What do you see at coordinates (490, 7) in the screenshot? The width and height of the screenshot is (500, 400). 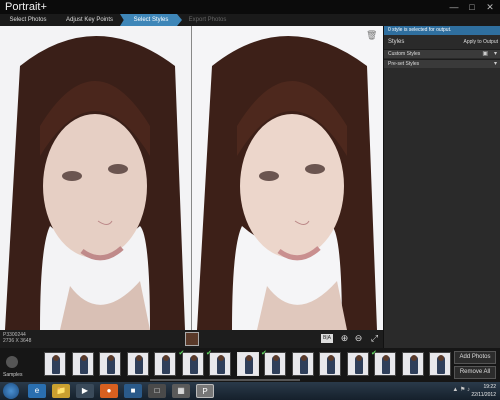 I see `close-button: ✕` at bounding box center [490, 7].